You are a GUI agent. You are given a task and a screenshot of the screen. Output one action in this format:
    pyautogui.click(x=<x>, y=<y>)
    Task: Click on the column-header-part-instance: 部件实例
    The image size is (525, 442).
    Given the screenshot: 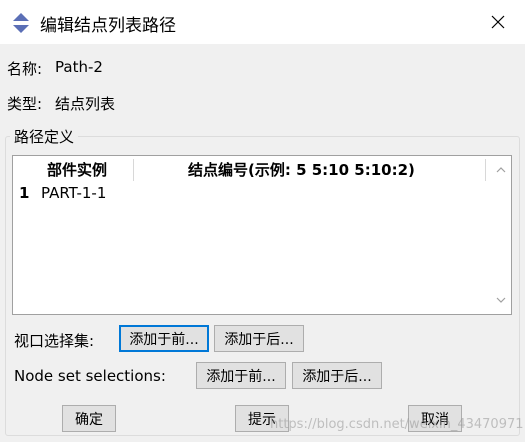 What is the action you would take?
    pyautogui.click(x=77, y=169)
    